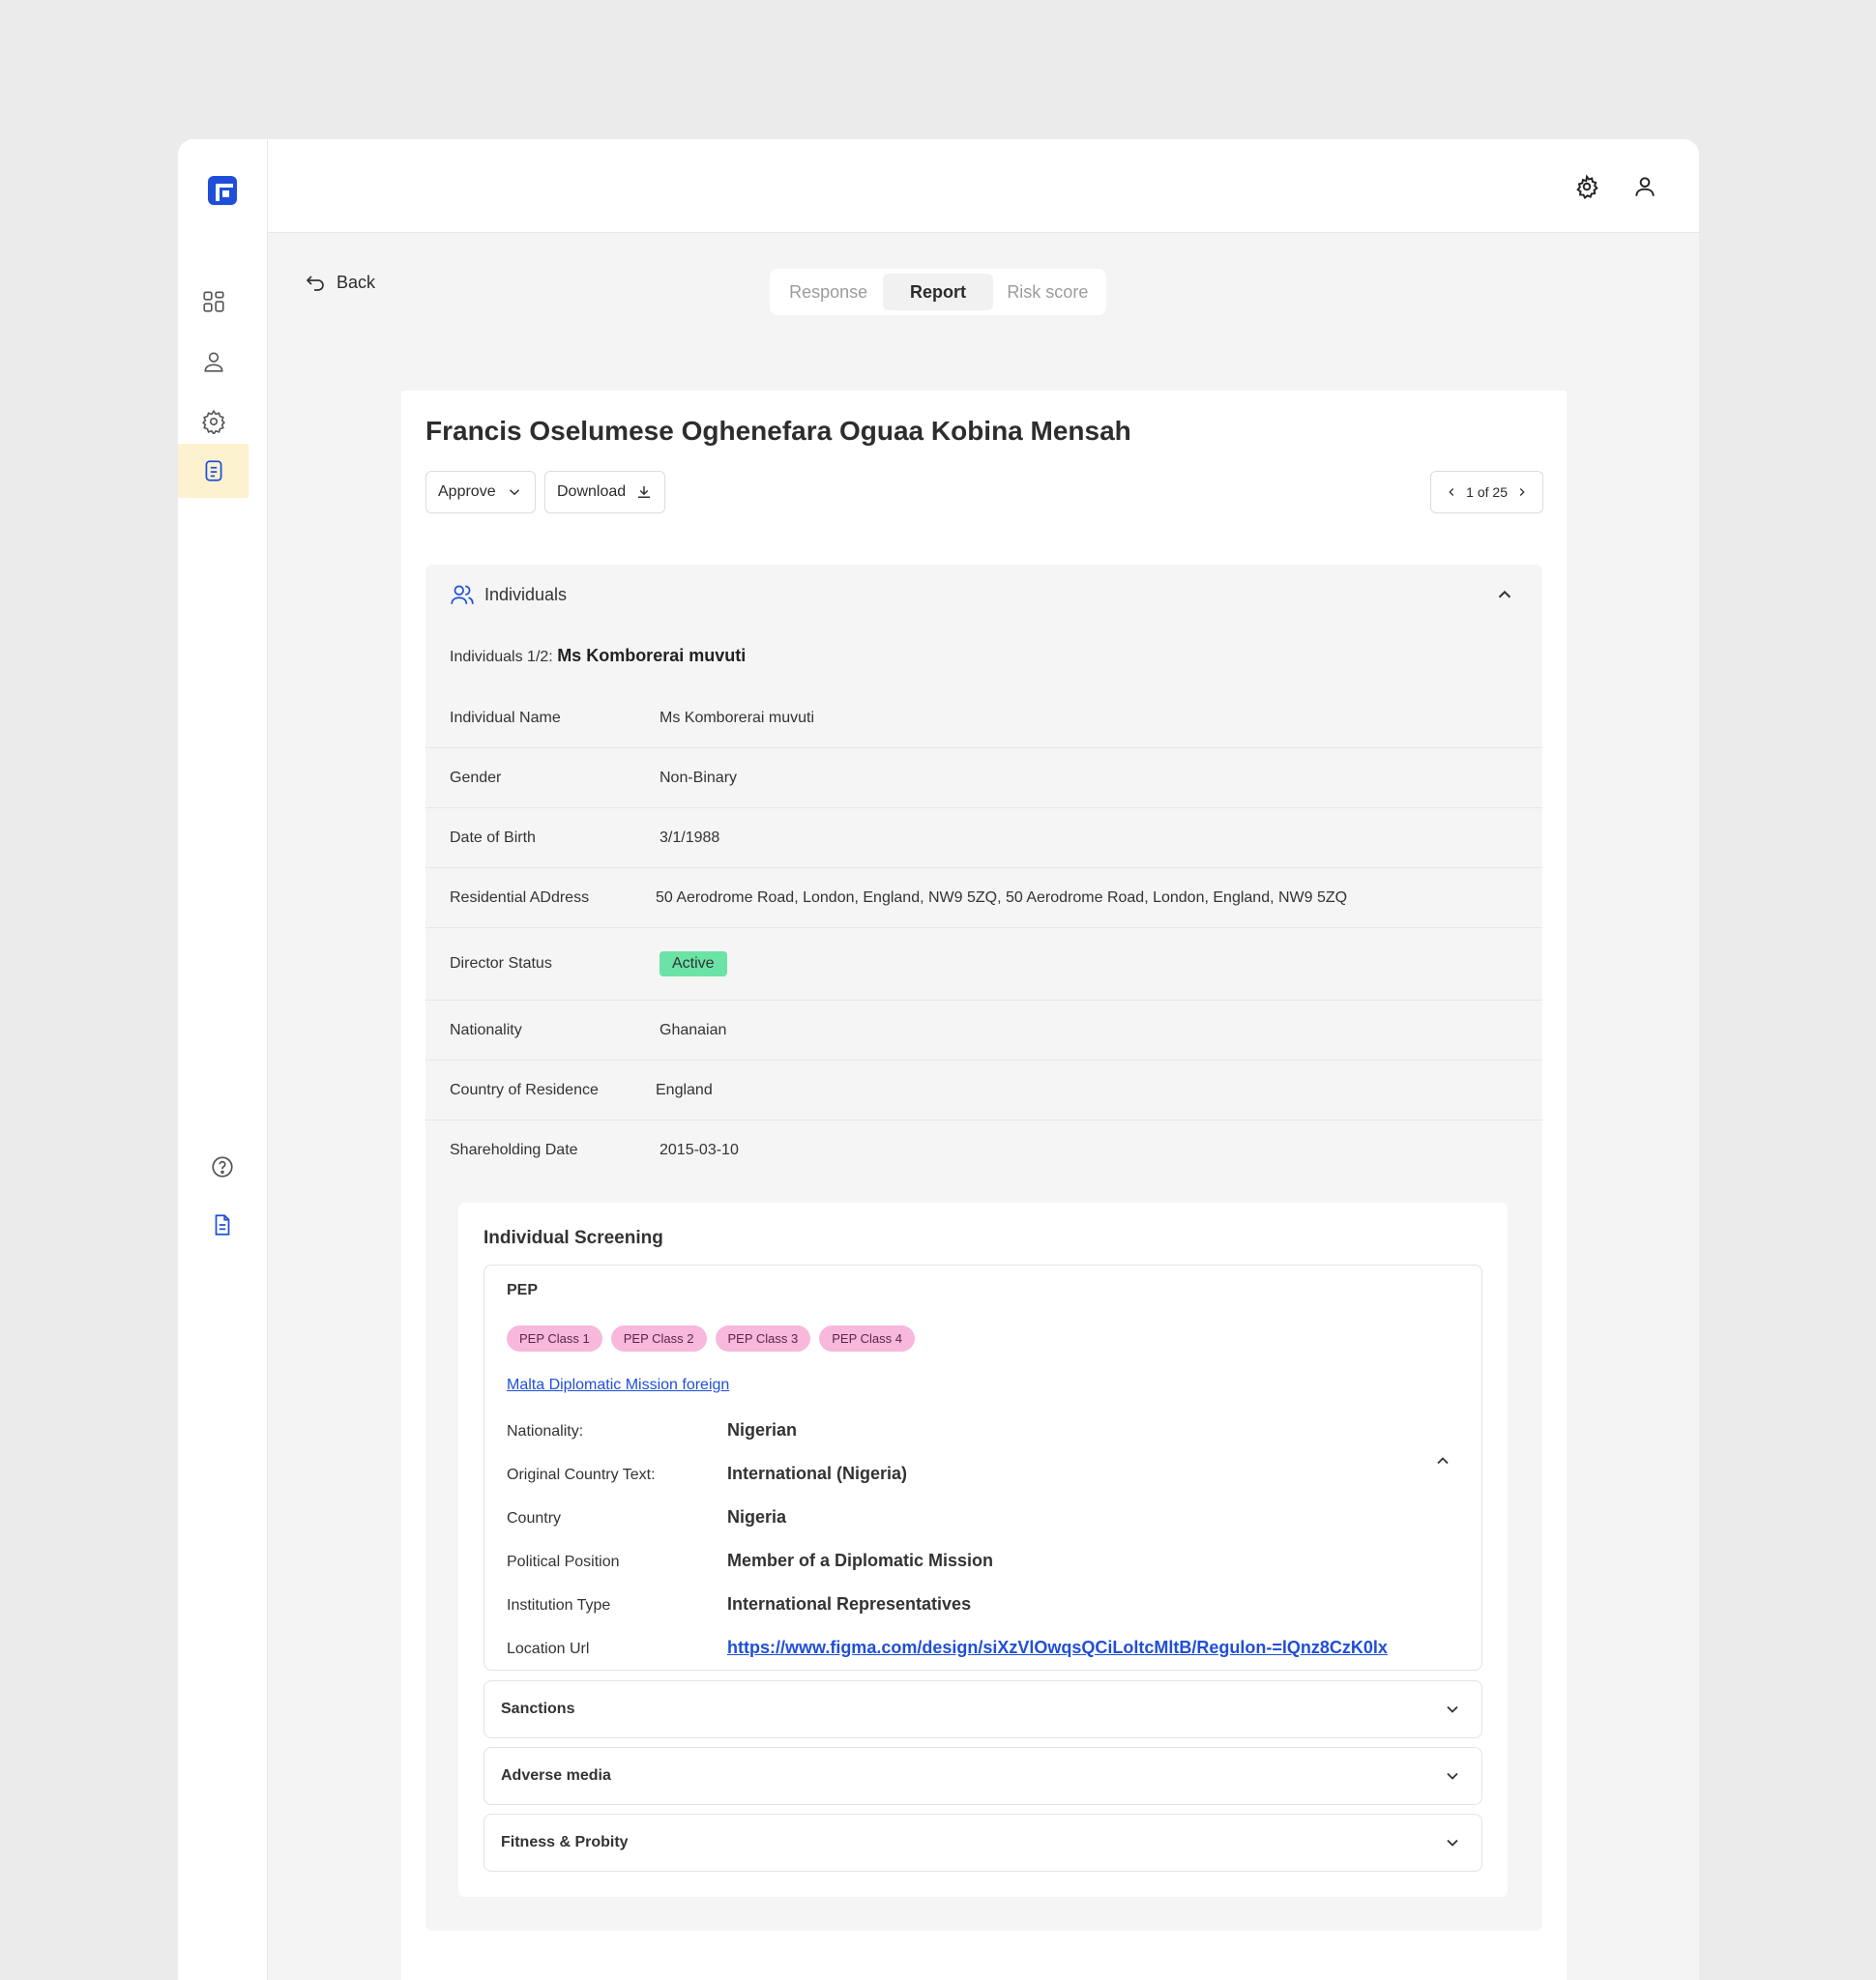  Describe the element at coordinates (618, 1385) in the screenshot. I see `pep-match-link: Malta Diplomatic Mission foreign` at that location.